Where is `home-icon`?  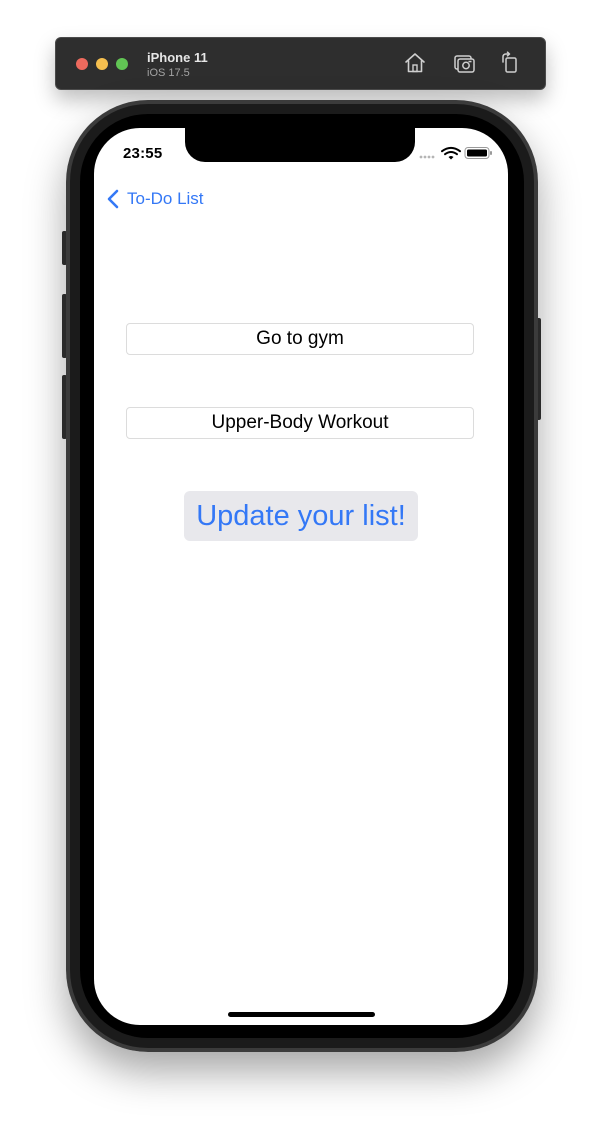
home-icon is located at coordinates (415, 63).